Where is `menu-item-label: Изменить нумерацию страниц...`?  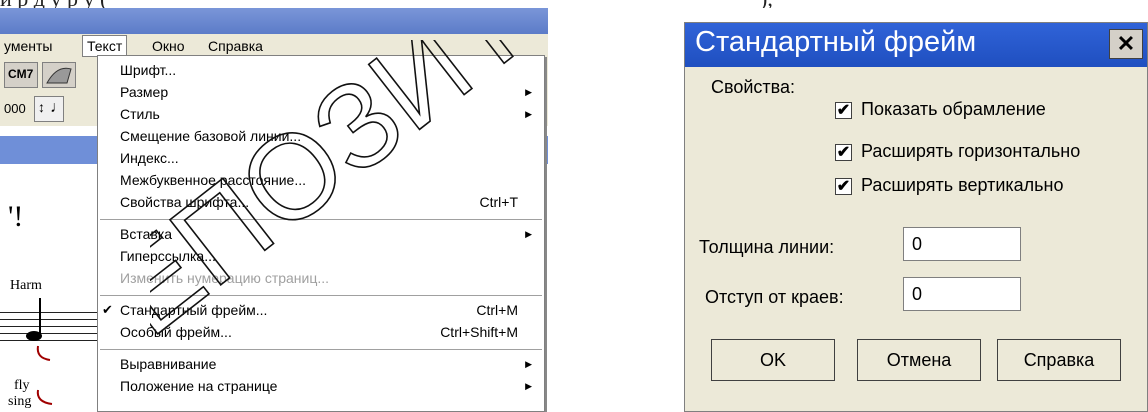
menu-item-label: Изменить нумерацию страниц... is located at coordinates (225, 278).